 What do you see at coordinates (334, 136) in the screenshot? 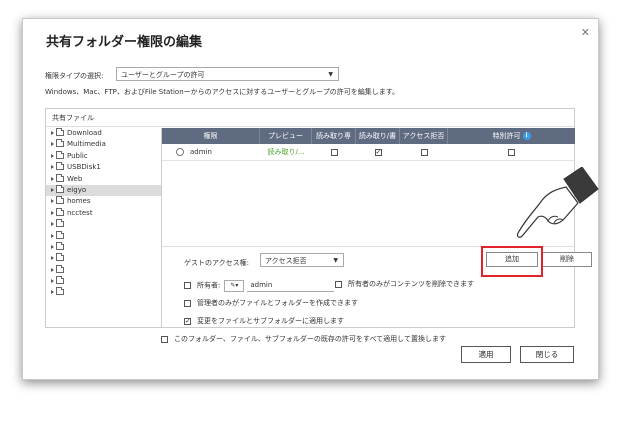
I see `header-read-only: 読み取り専` at bounding box center [334, 136].